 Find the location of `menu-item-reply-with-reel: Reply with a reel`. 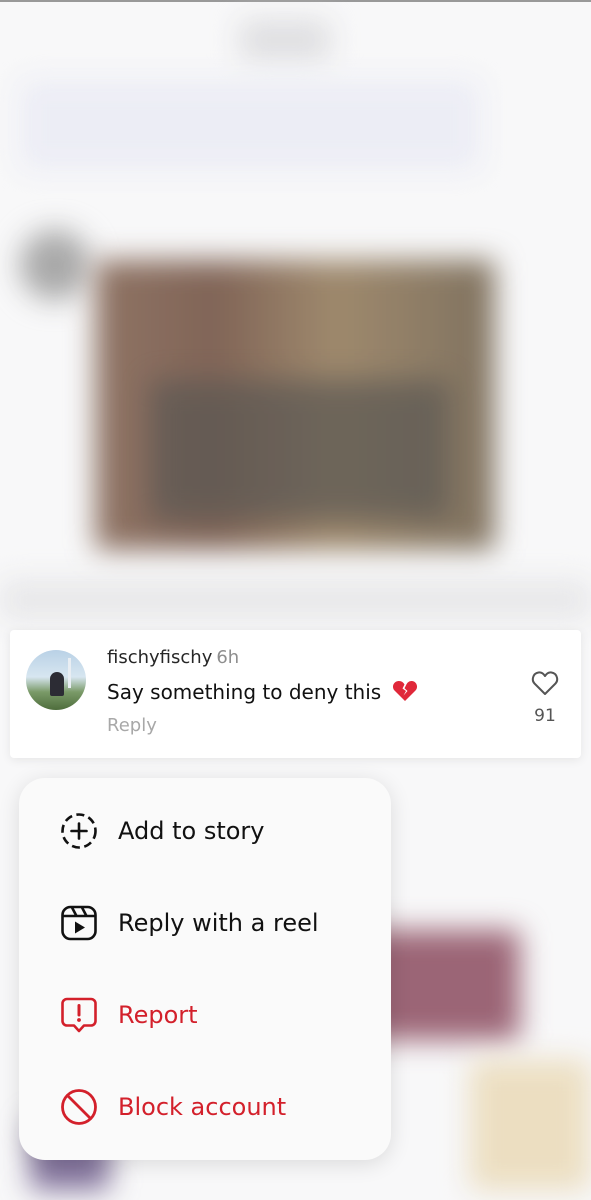

menu-item-reply-with-reel: Reply with a reel is located at coordinates (205, 923).